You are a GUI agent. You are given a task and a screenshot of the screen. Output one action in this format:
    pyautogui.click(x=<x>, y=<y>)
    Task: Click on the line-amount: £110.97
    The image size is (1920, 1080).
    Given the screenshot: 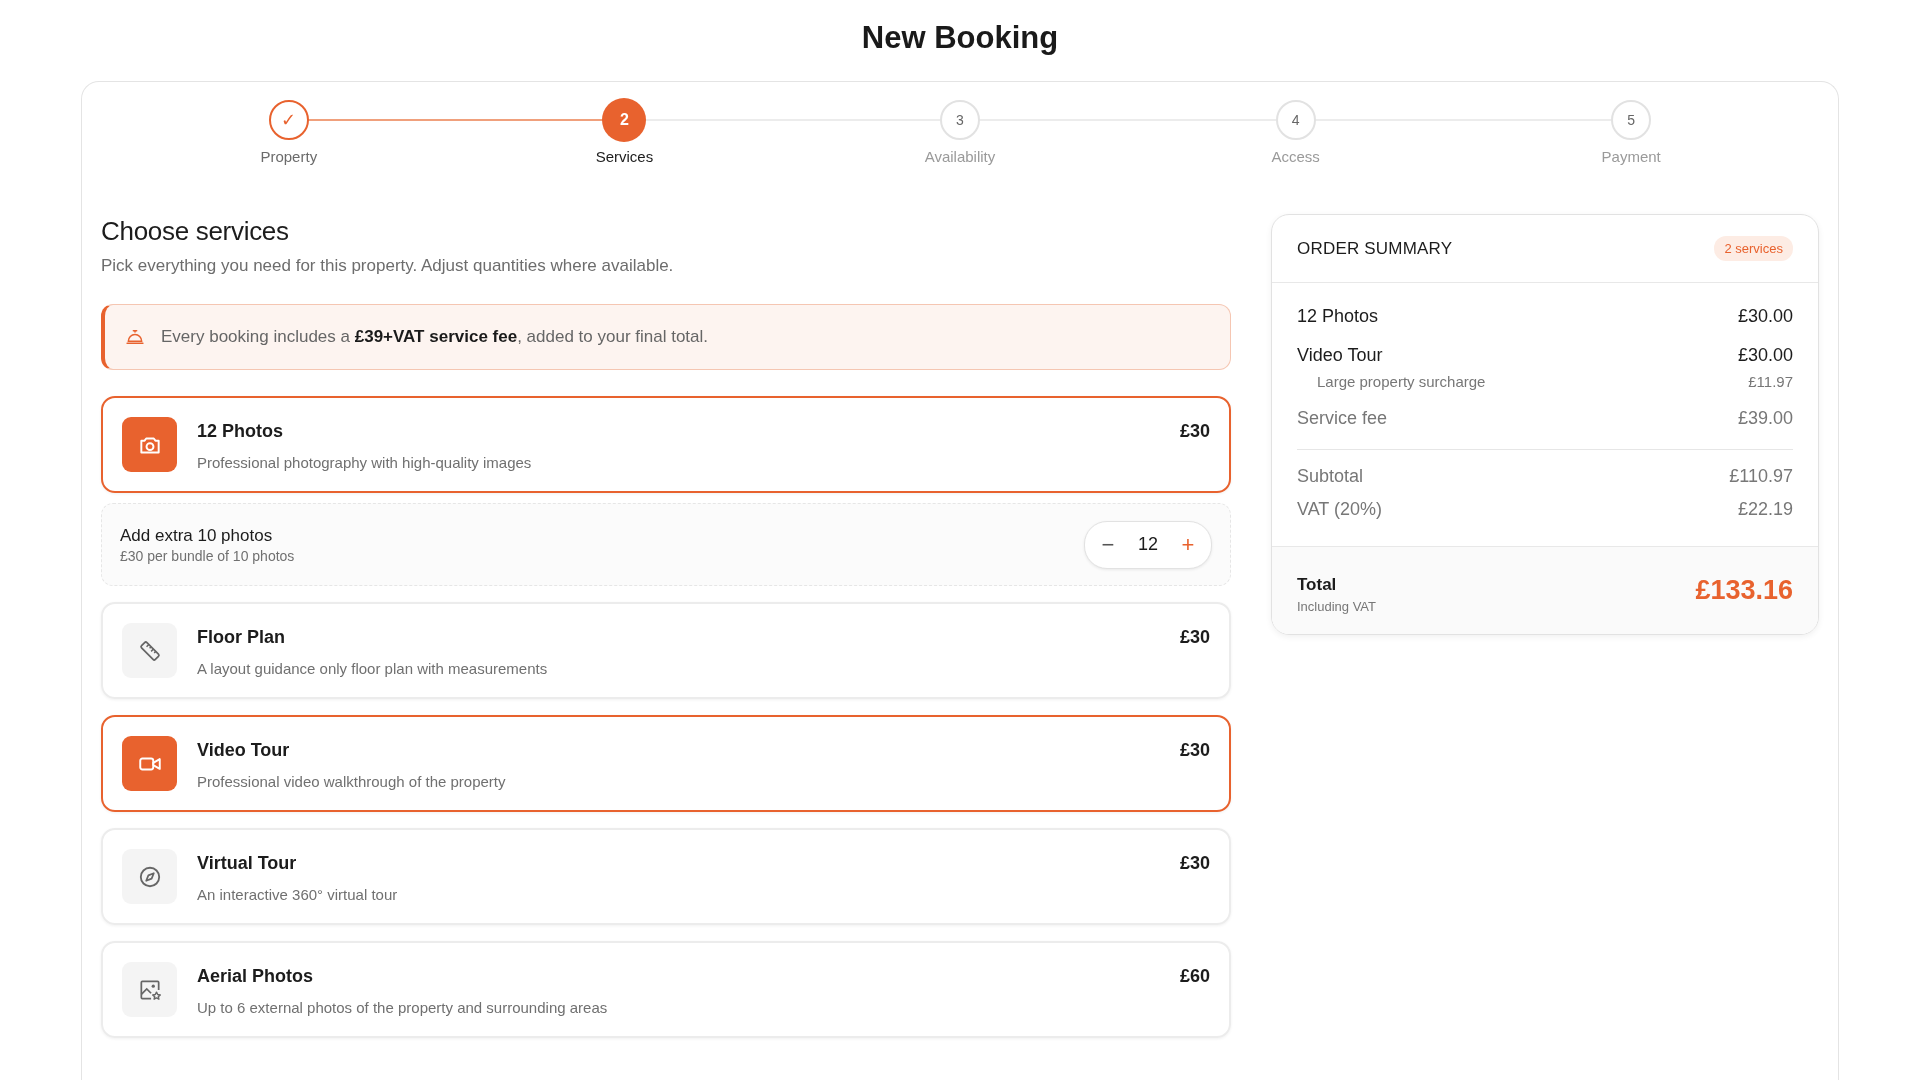 What is the action you would take?
    pyautogui.click(x=1761, y=476)
    